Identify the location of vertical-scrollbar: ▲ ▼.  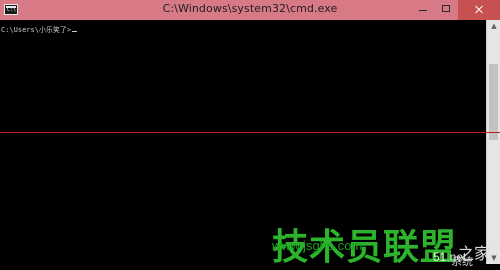
(493, 142).